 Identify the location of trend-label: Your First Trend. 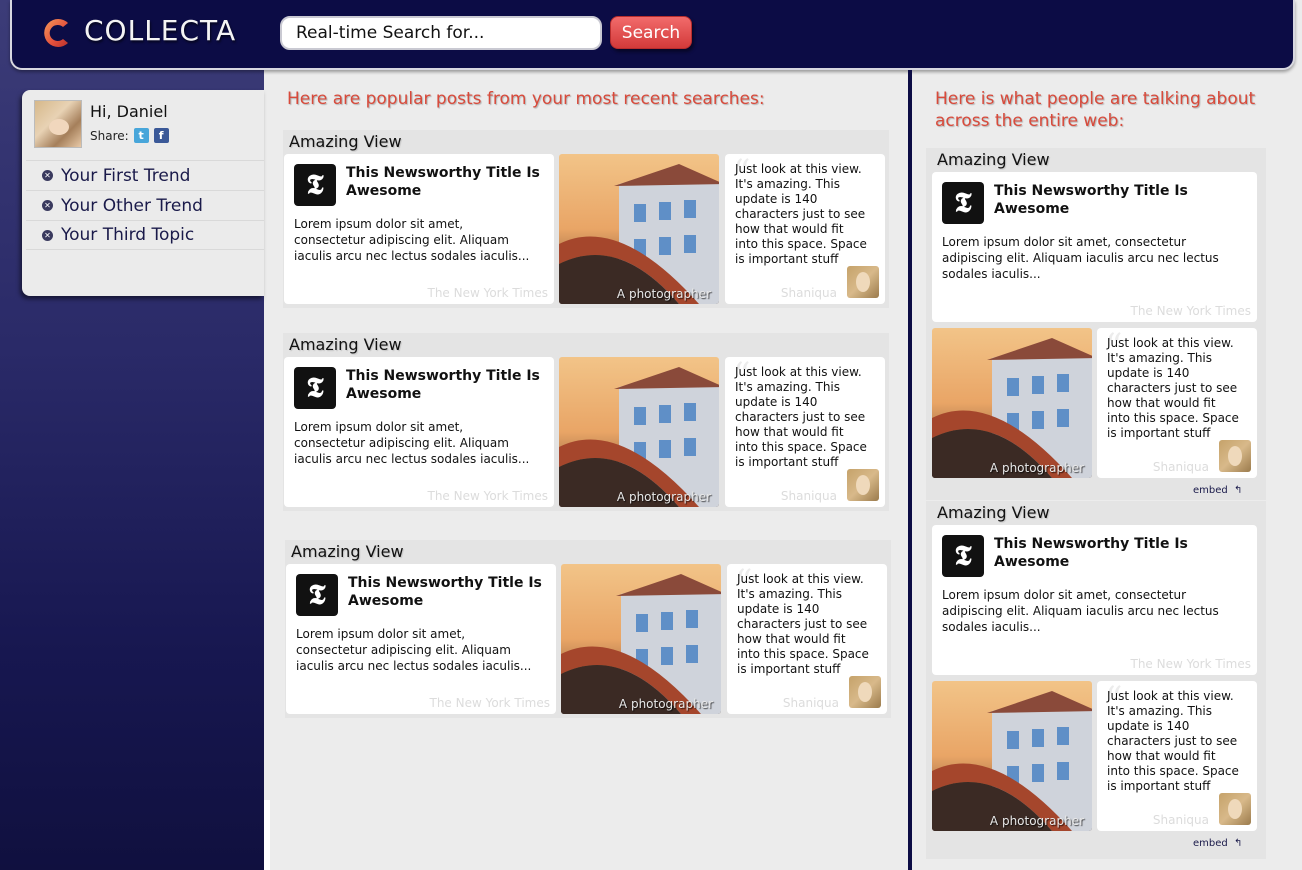
(125, 176).